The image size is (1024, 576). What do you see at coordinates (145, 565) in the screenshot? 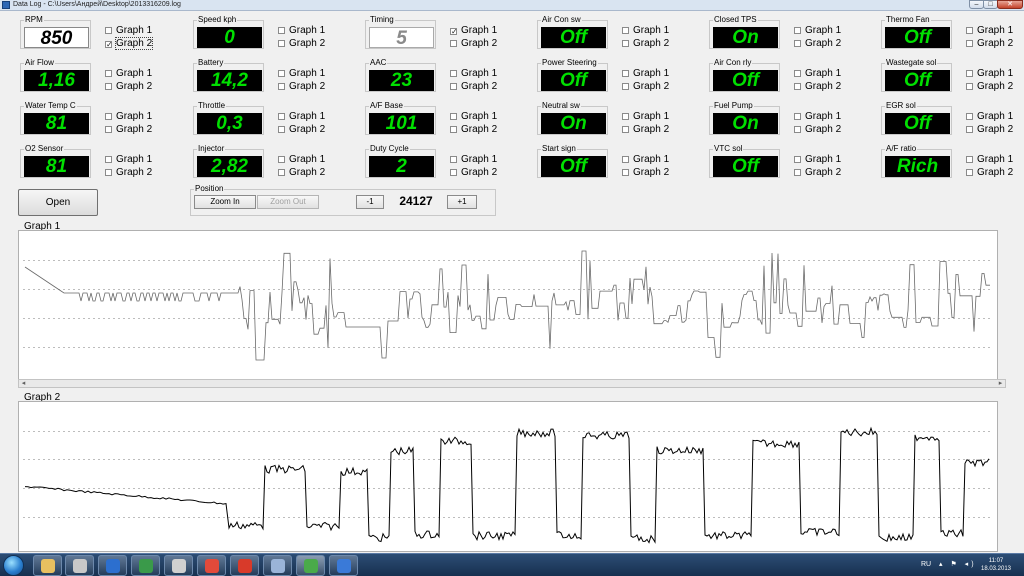
I see `taskbar-globe-button` at bounding box center [145, 565].